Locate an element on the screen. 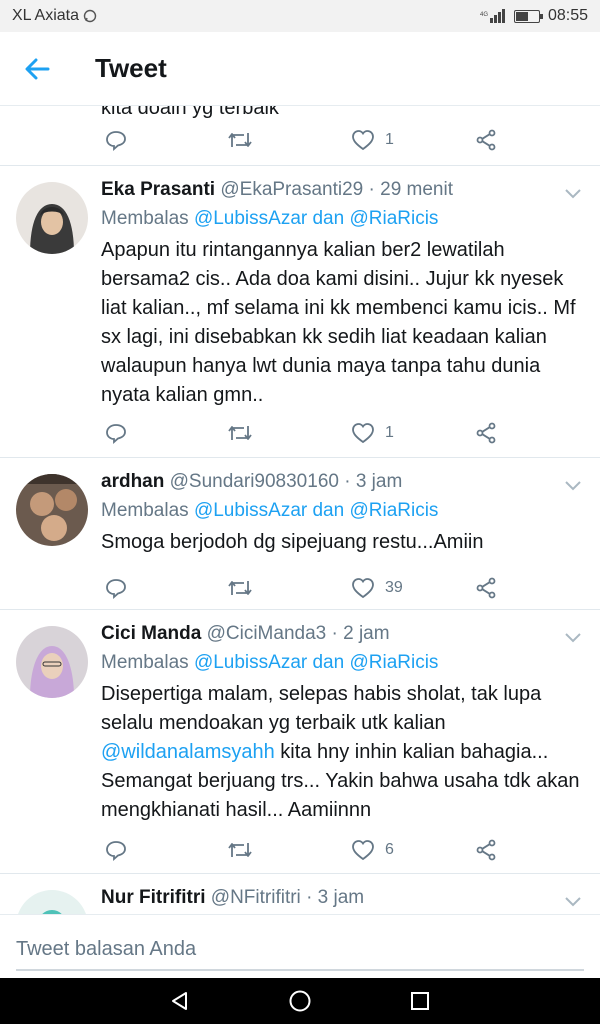  tweet-header: ardhan @Sundari90830160 · 3 jam is located at coordinates (342, 482).